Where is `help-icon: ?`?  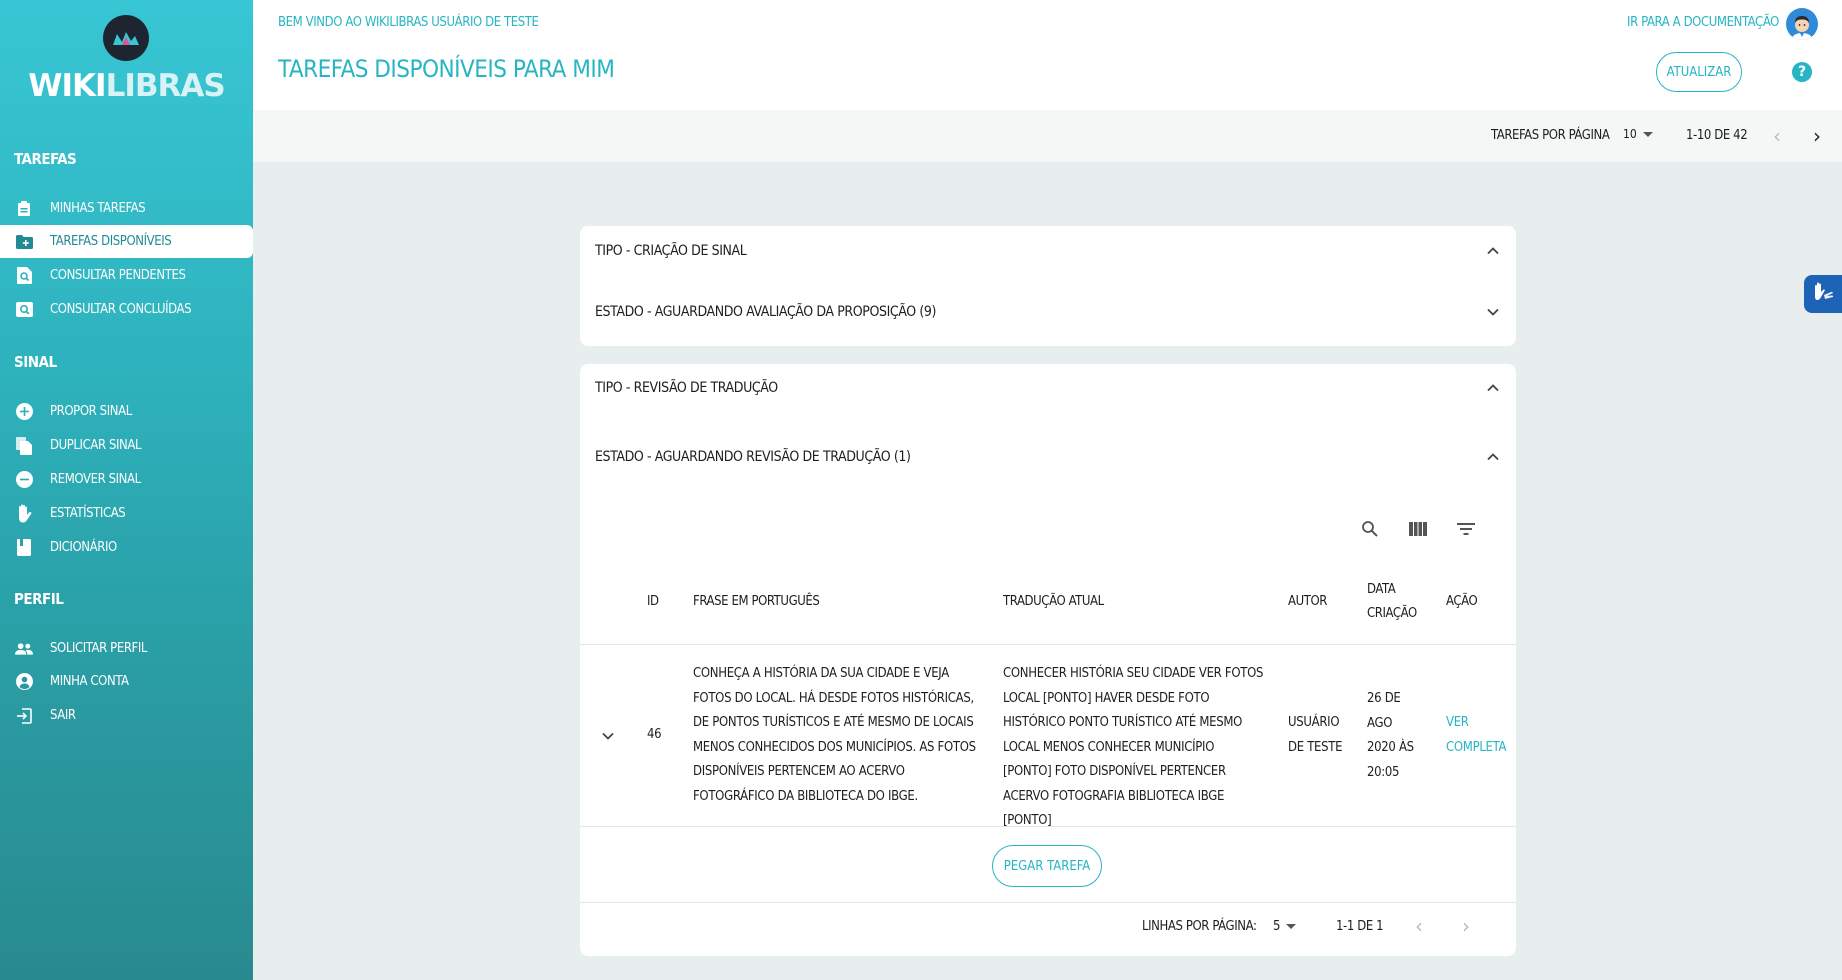
help-icon: ? is located at coordinates (1802, 72).